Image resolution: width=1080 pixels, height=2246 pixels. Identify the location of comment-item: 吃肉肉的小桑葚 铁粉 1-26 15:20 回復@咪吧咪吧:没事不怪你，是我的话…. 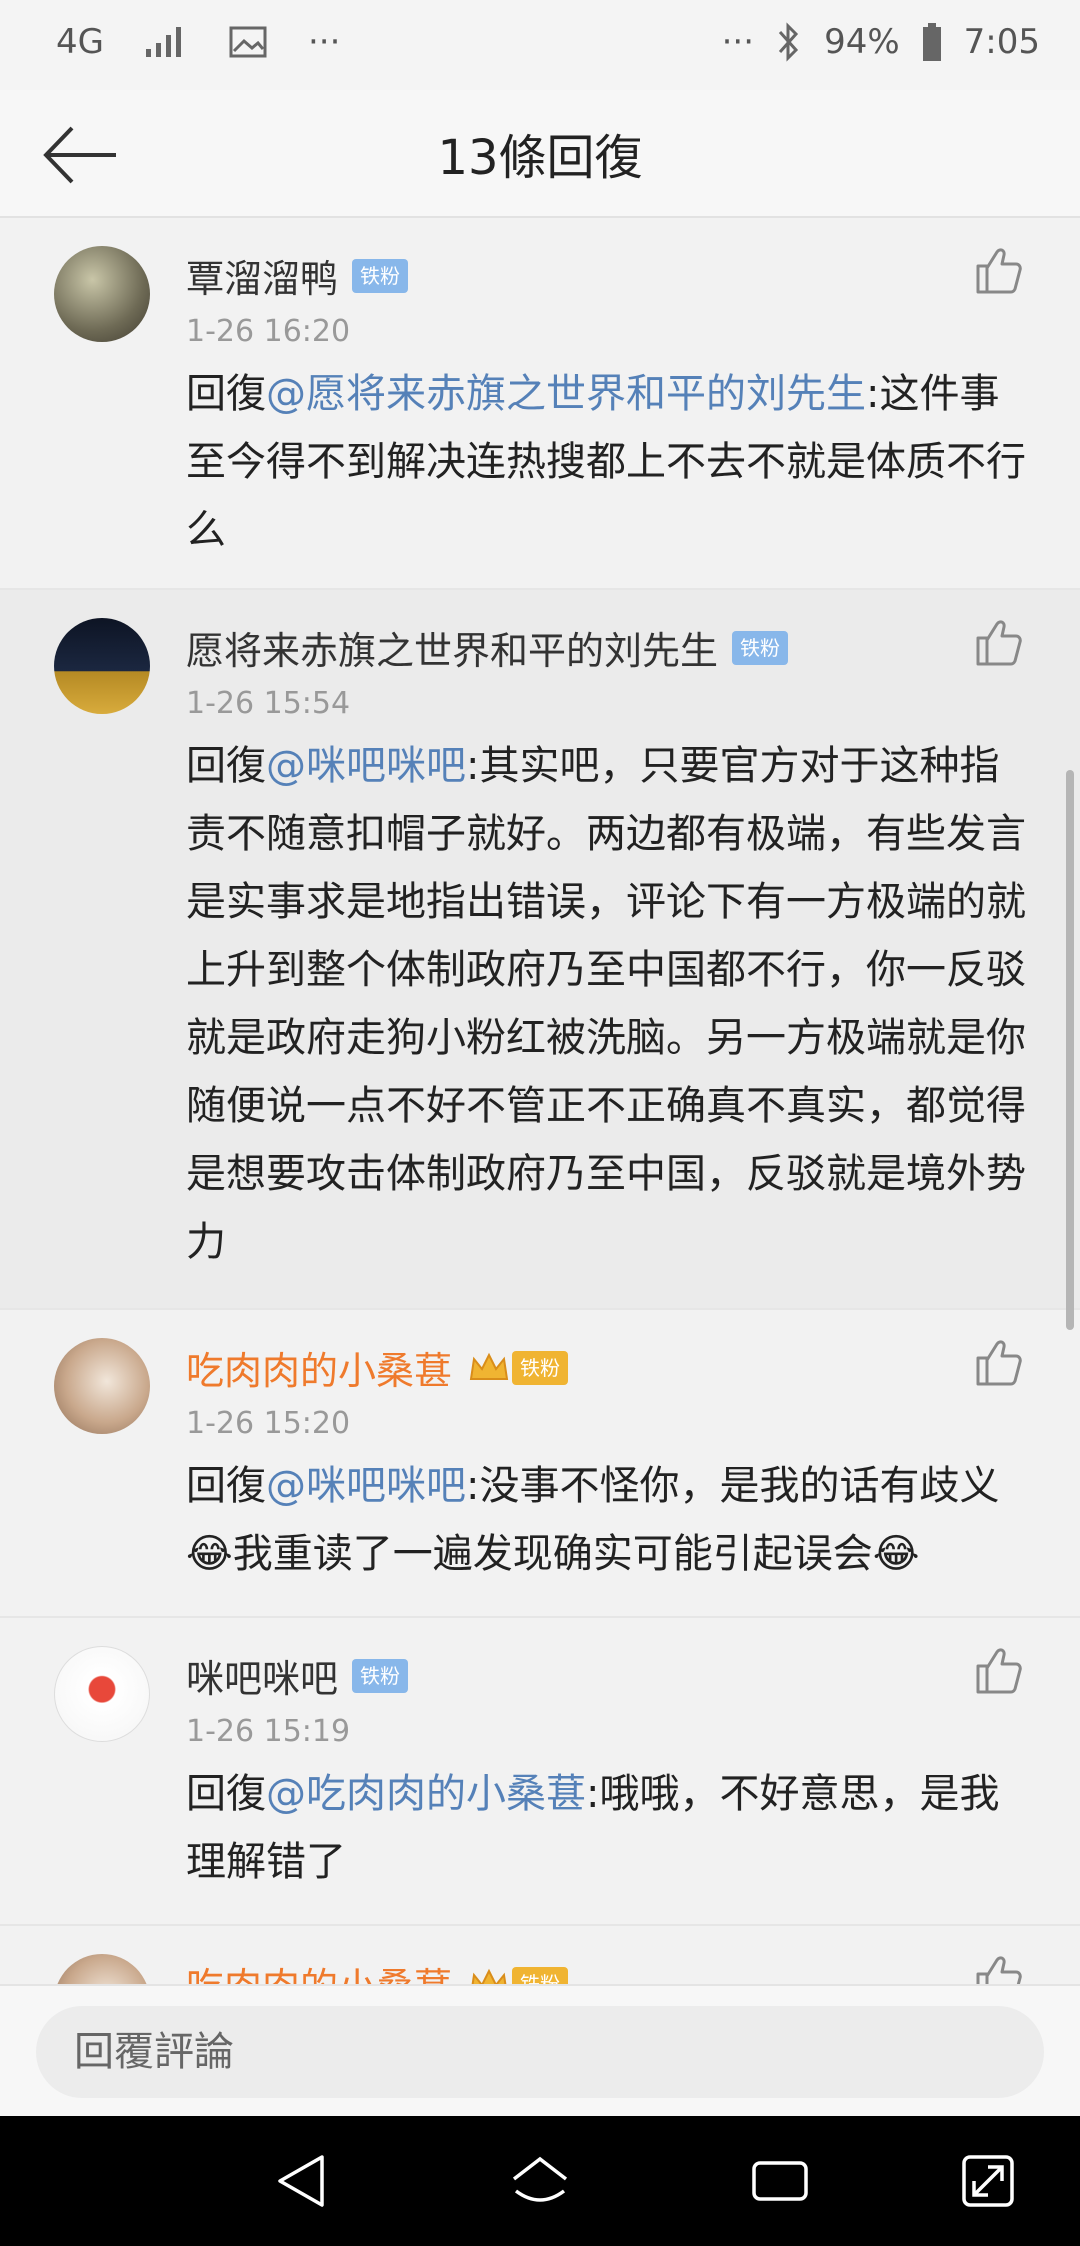
(540, 1464).